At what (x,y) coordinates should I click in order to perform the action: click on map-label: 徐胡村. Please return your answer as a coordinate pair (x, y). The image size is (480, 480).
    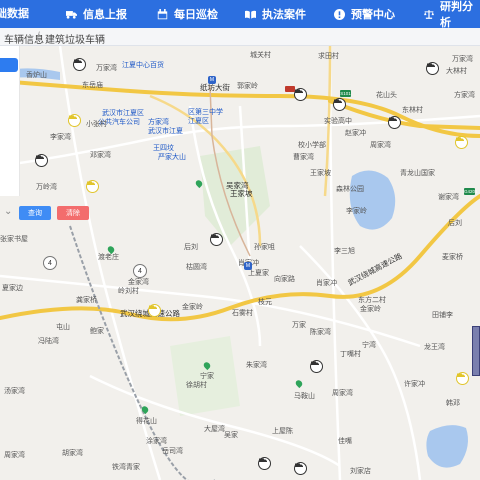
    Looking at the image, I should click on (196, 385).